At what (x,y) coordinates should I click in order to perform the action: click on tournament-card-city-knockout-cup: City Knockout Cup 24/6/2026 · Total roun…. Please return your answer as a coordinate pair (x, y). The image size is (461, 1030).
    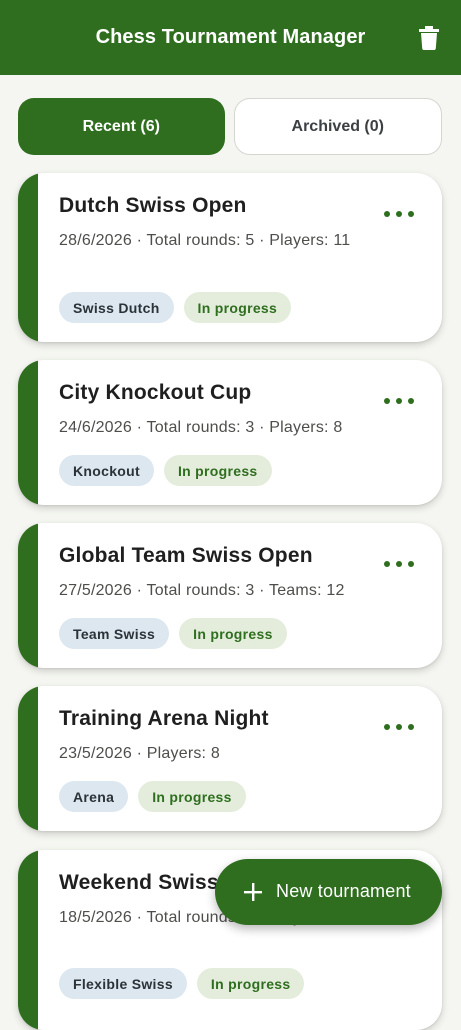
    Looking at the image, I should click on (230, 432).